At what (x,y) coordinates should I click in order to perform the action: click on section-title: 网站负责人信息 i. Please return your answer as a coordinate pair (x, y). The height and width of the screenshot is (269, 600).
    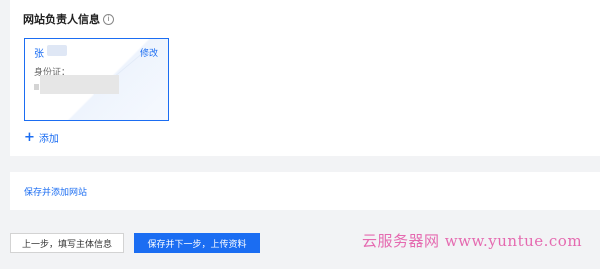
    Looking at the image, I should click on (68, 19).